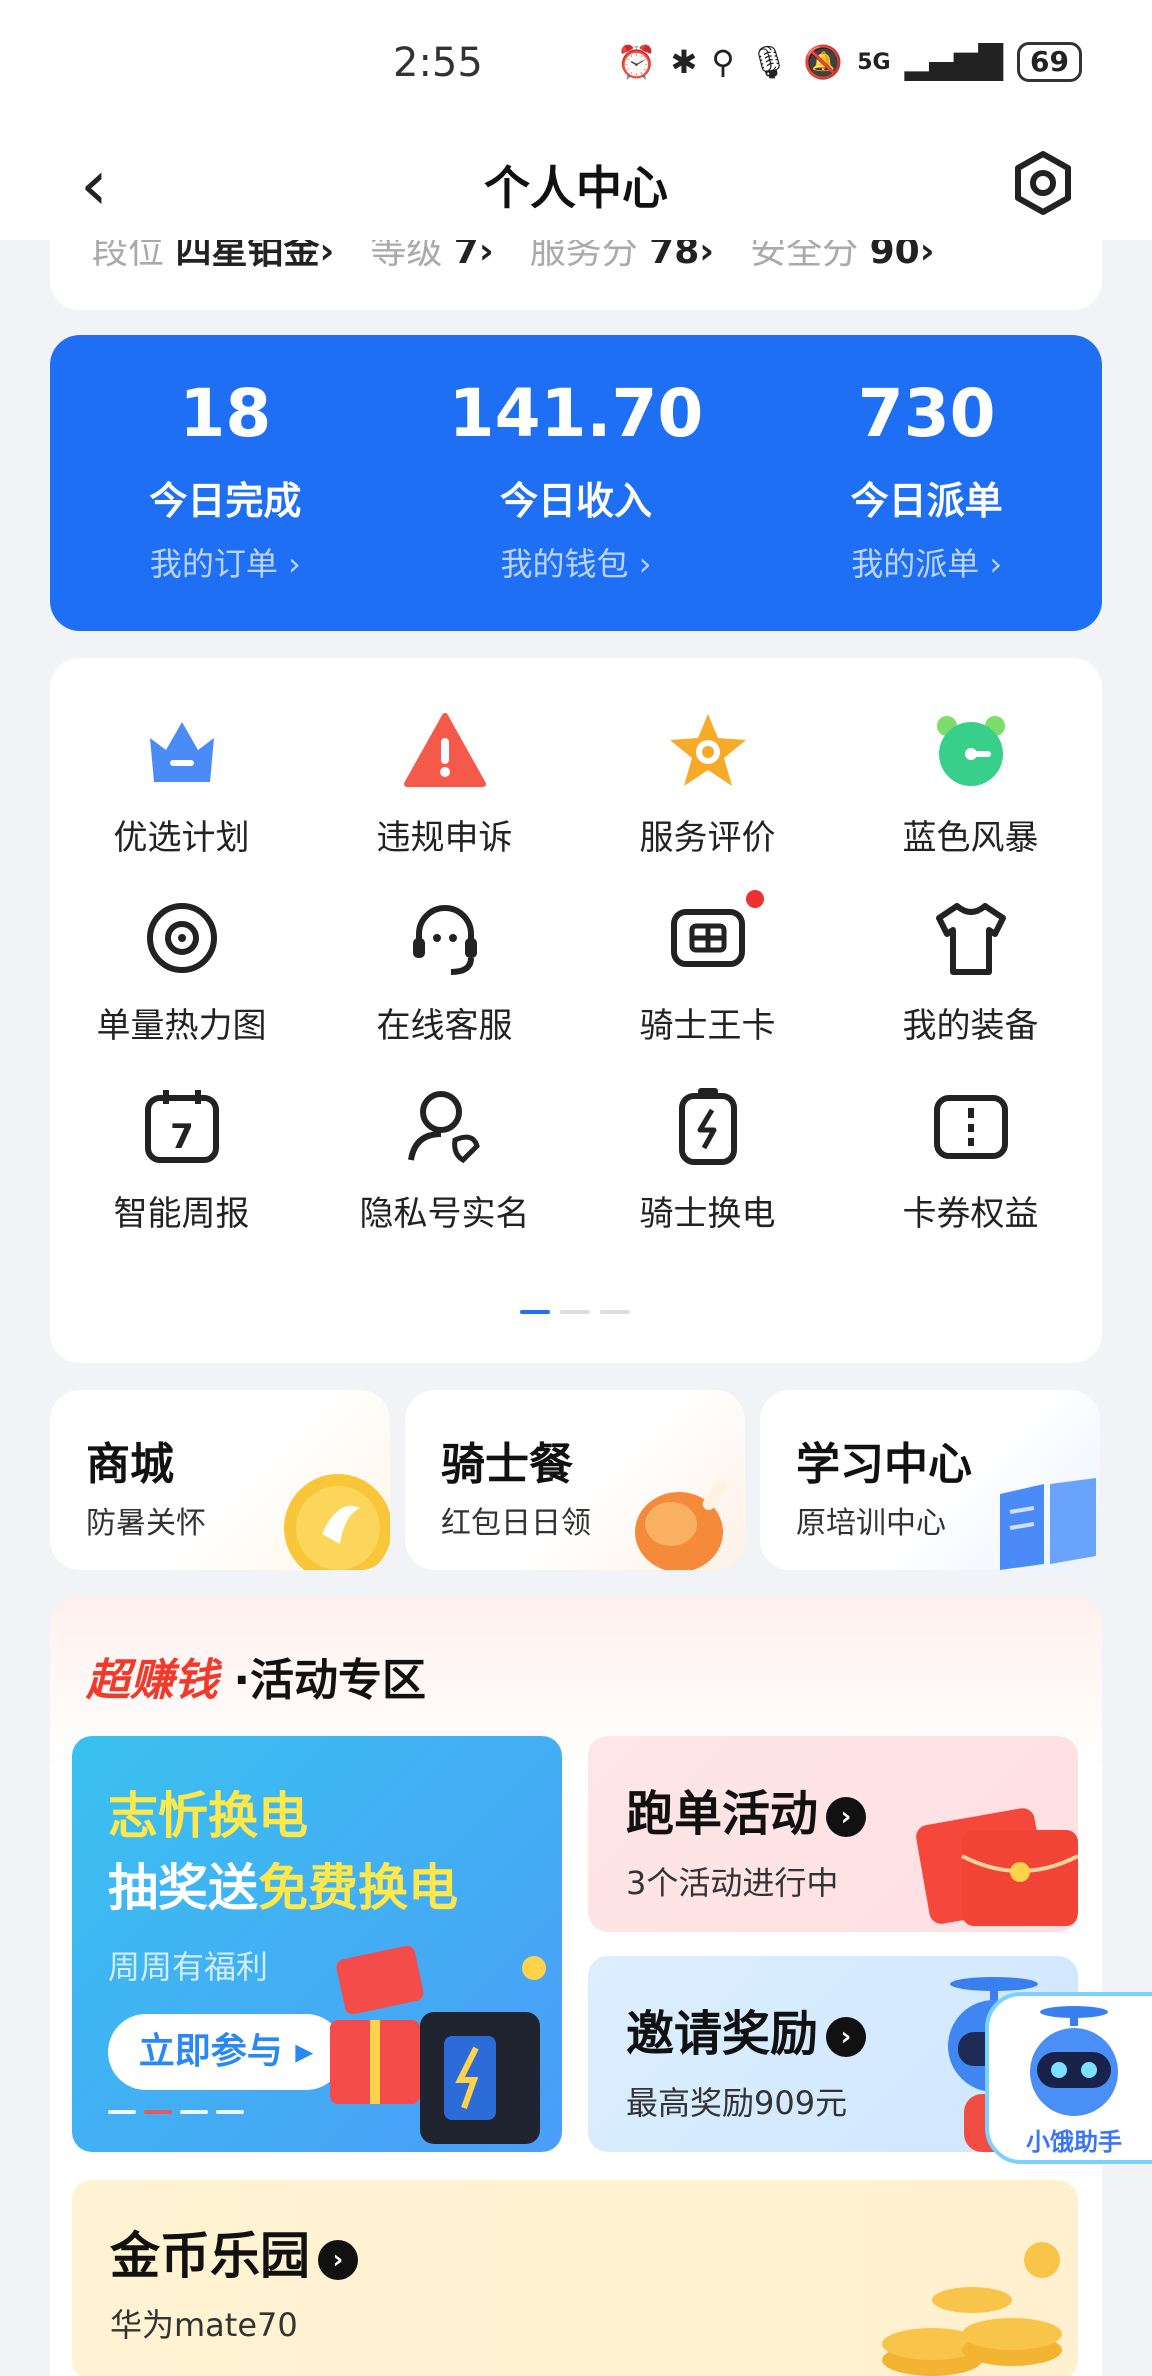 The height and width of the screenshot is (2376, 1152). Describe the element at coordinates (130, 1464) in the screenshot. I see `mall-title: 商城` at that location.